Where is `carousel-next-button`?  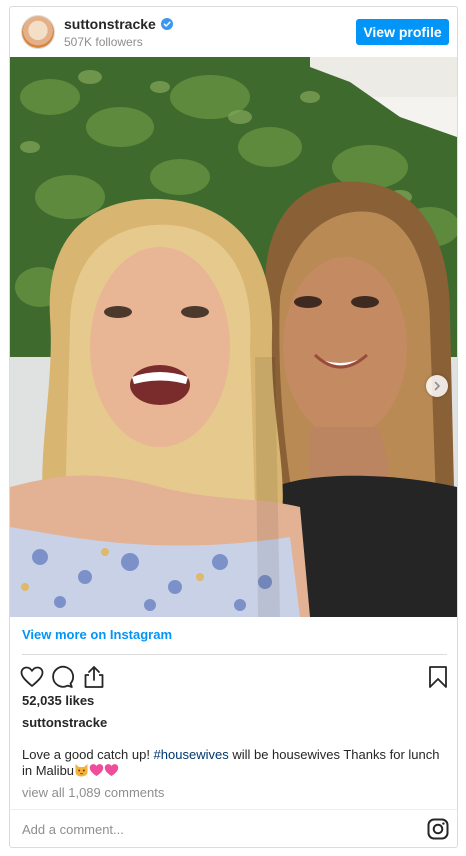 carousel-next-button is located at coordinates (437, 386).